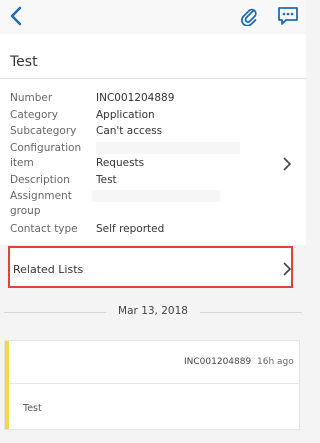 This screenshot has height=443, width=320. I want to click on record-title: Test, so click(24, 62).